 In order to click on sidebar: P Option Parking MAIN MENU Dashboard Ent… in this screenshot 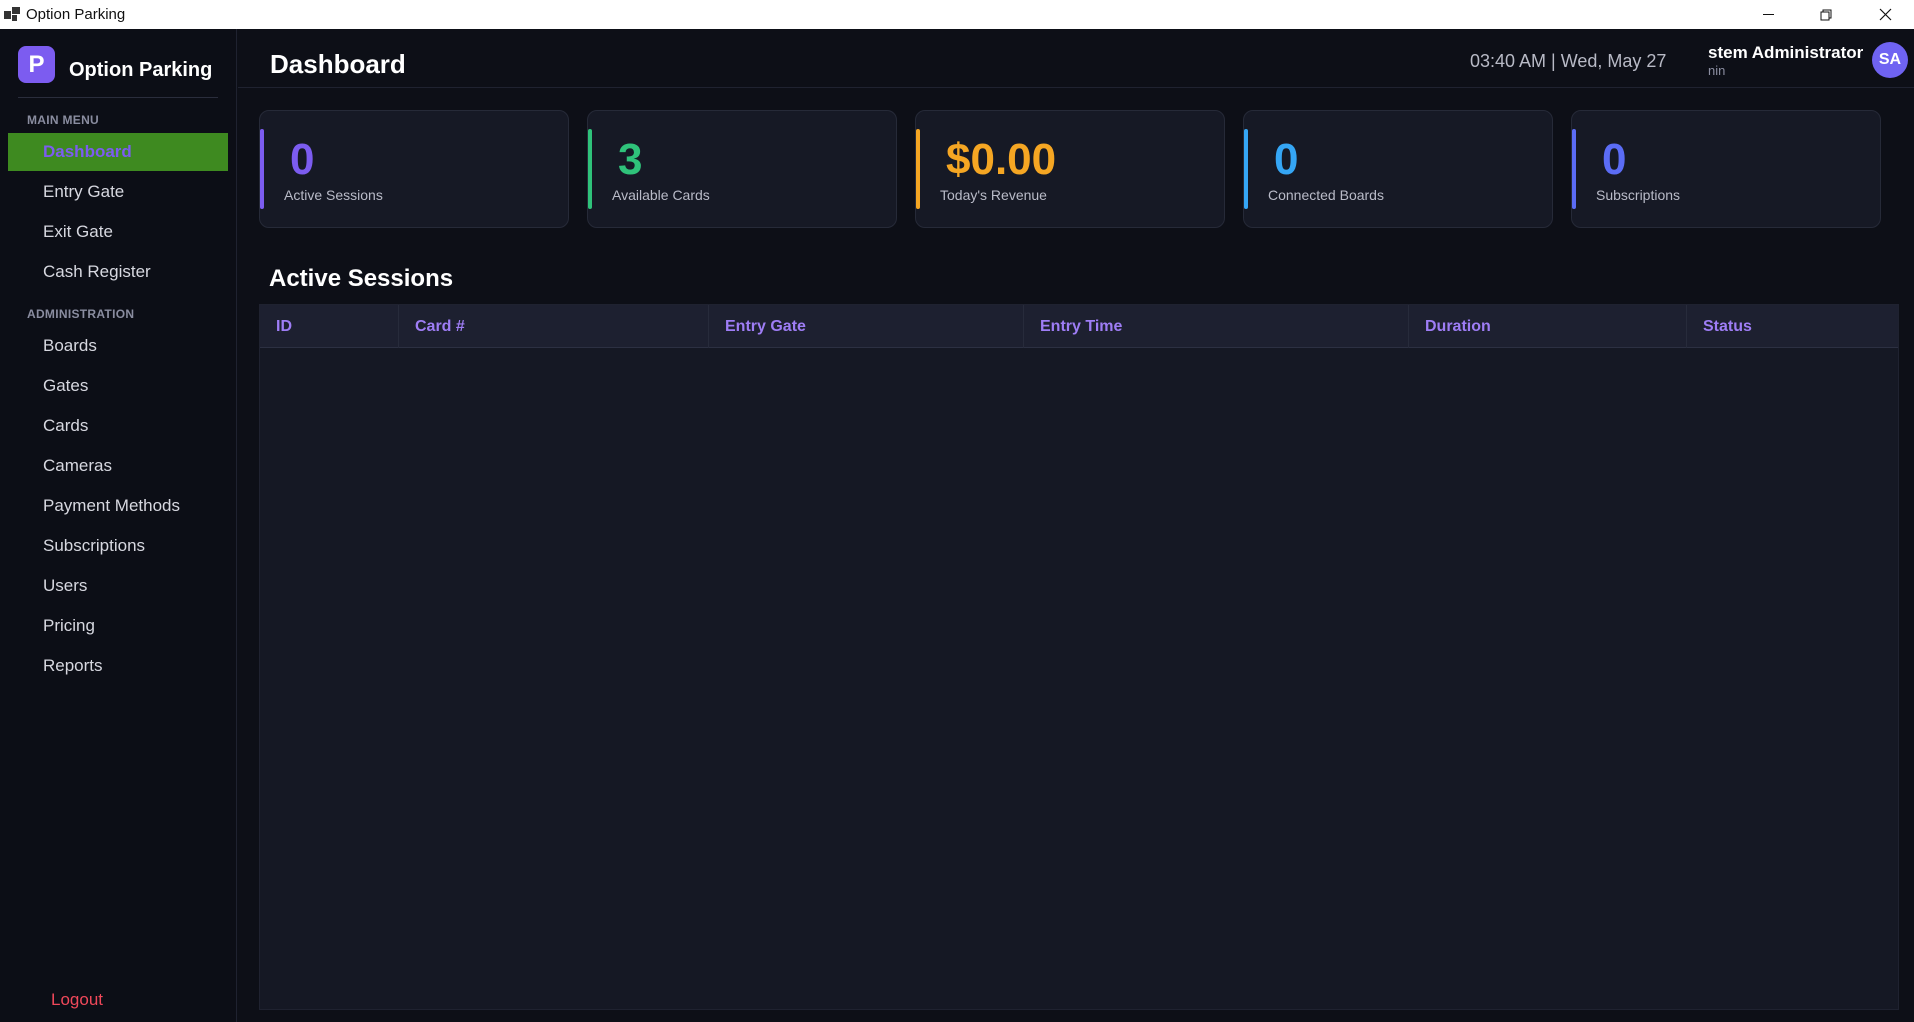, I will do `click(118, 525)`.